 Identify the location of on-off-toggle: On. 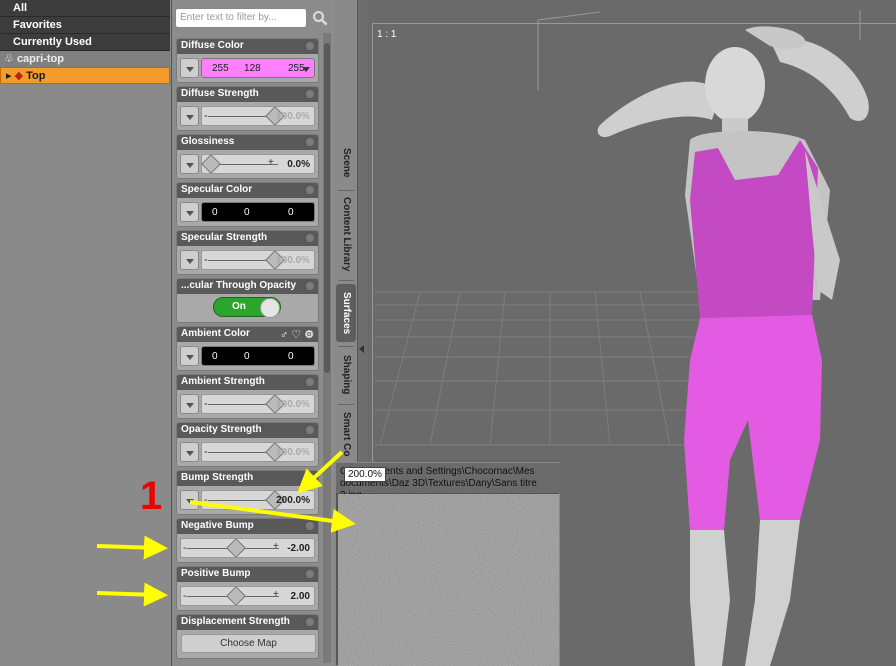
(247, 307).